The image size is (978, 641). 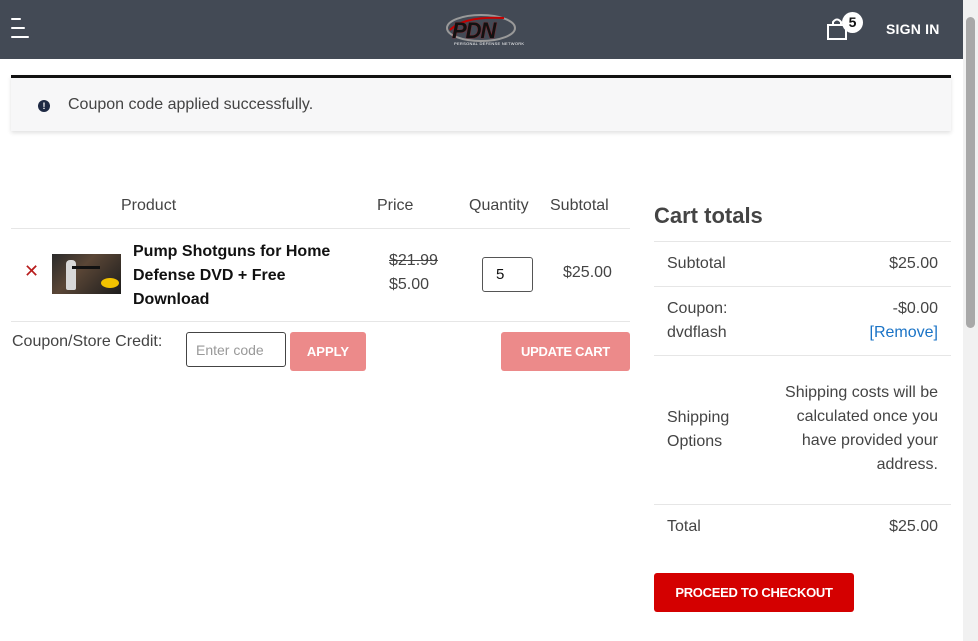 What do you see at coordinates (695, 441) in the screenshot?
I see `shipping-label-2: Options` at bounding box center [695, 441].